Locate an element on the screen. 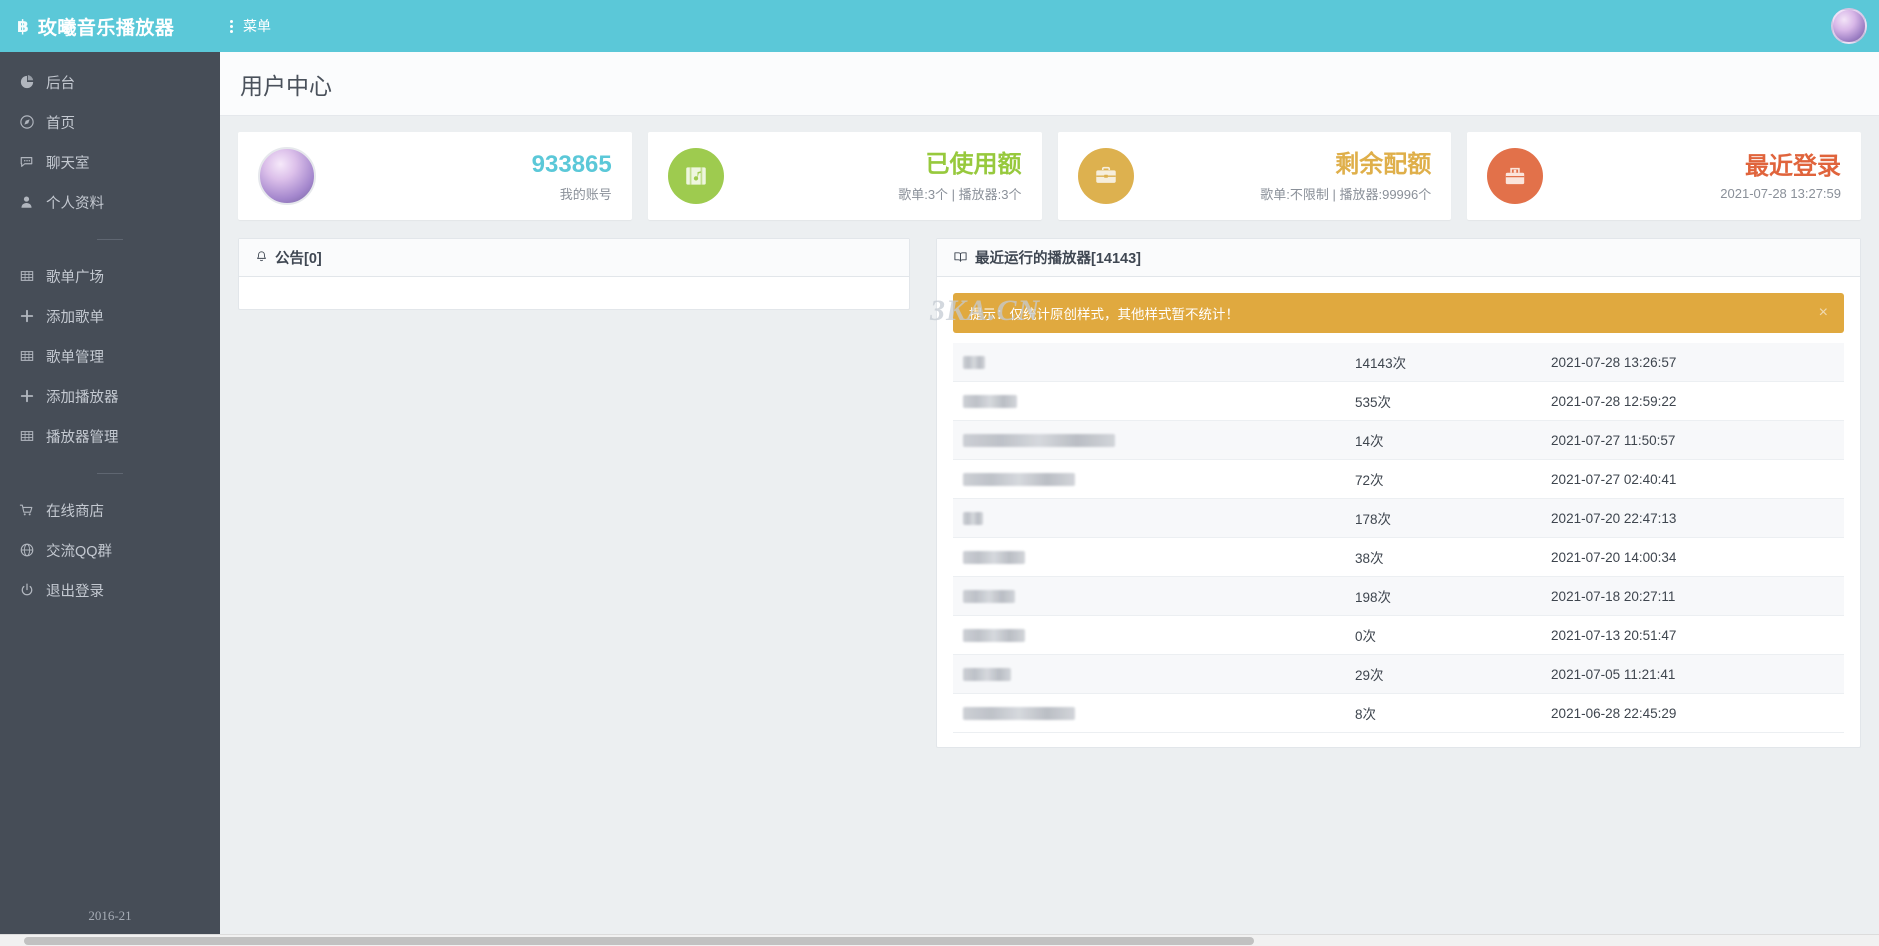 This screenshot has height=946, width=1879. table-row: 8次 2021-06-28 22:45:29 is located at coordinates (1398, 713).